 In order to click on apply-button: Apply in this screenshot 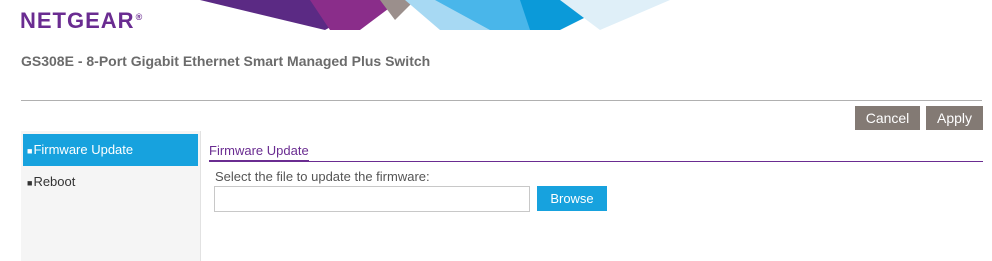, I will do `click(954, 118)`.